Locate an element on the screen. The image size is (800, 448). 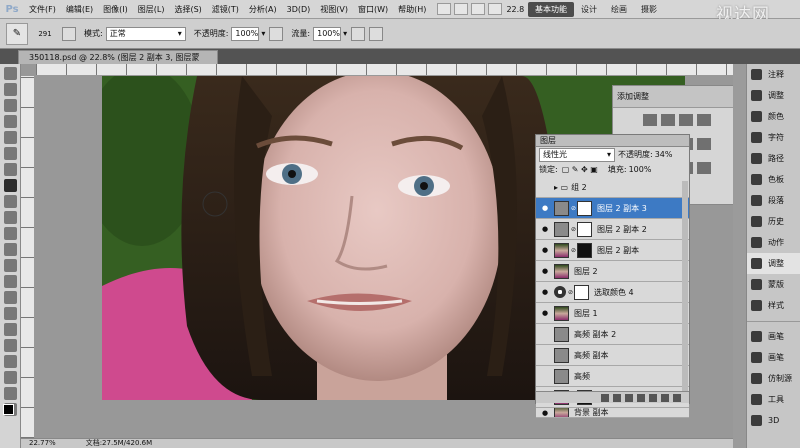
pen-tool-icon is located at coordinates (10, 297).